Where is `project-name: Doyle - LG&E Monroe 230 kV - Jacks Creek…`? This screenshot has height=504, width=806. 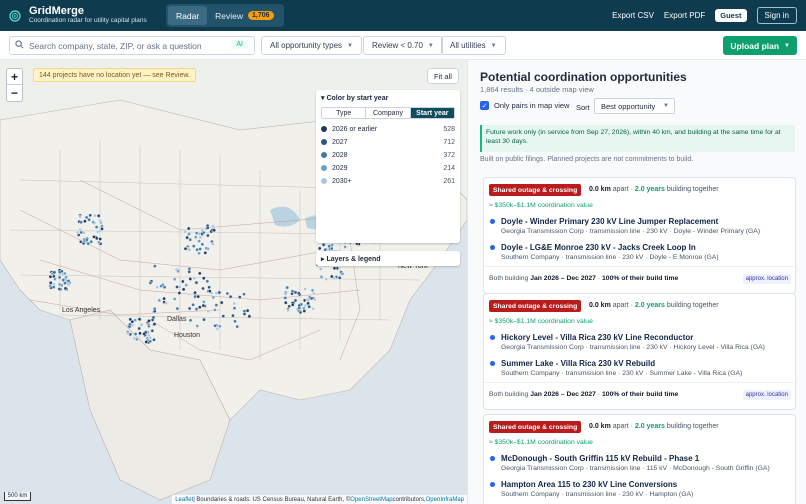 project-name: Doyle - LG&E Monroe 230 kV - Jacks Creek… is located at coordinates (610, 247).